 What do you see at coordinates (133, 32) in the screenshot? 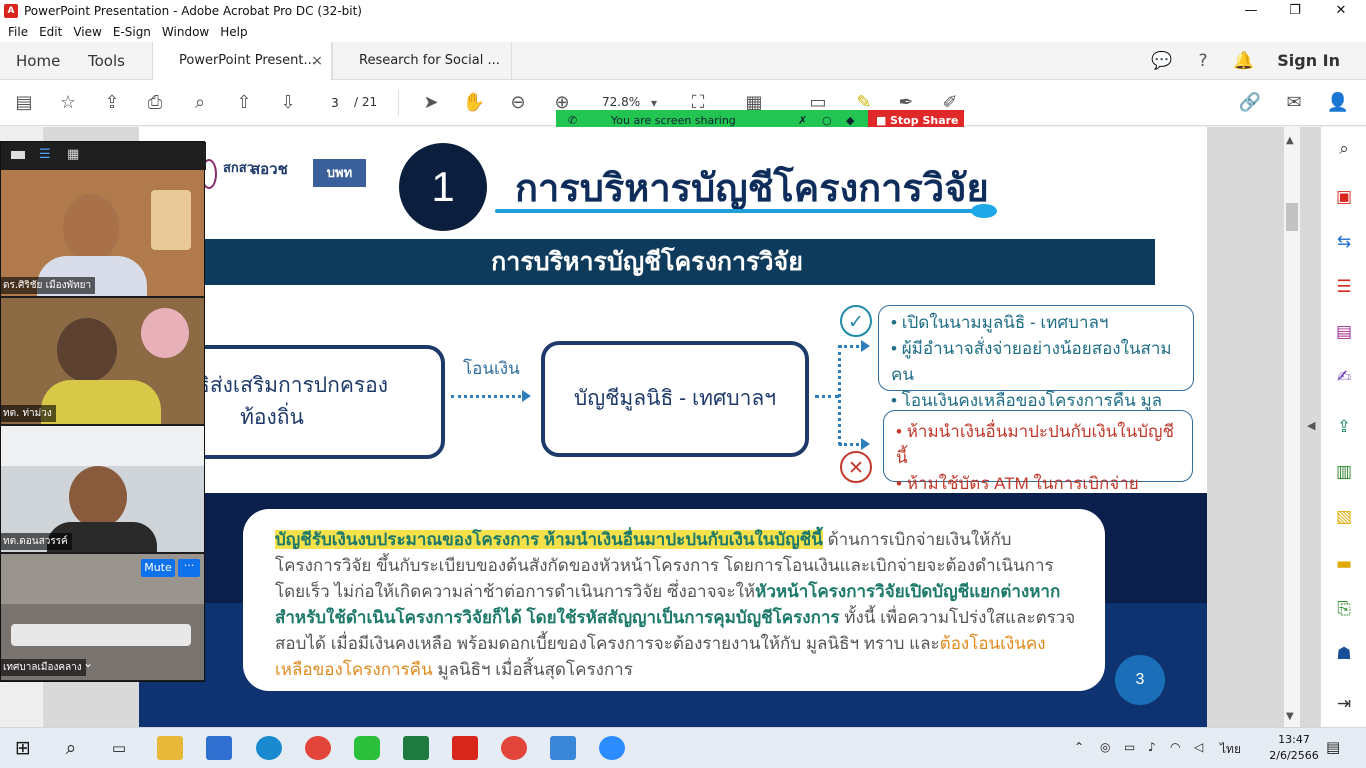
I see `menu-esign: E-Sign` at bounding box center [133, 32].